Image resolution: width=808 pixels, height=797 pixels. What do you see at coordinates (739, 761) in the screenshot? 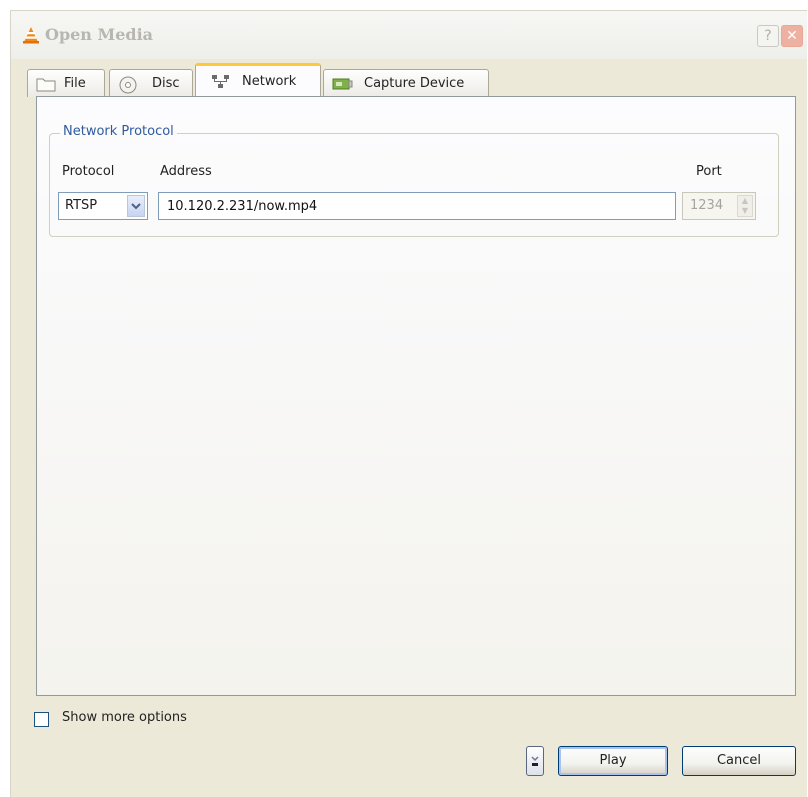
I see `cancel-button: Cancel` at bounding box center [739, 761].